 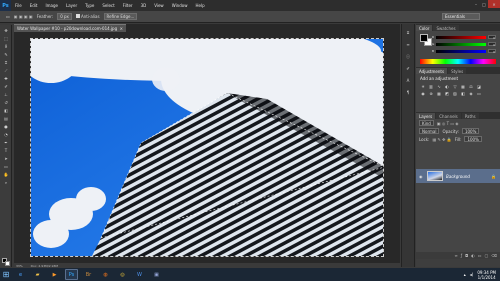 What do you see at coordinates (439, 86) in the screenshot?
I see `curves-icon: ∿` at bounding box center [439, 86].